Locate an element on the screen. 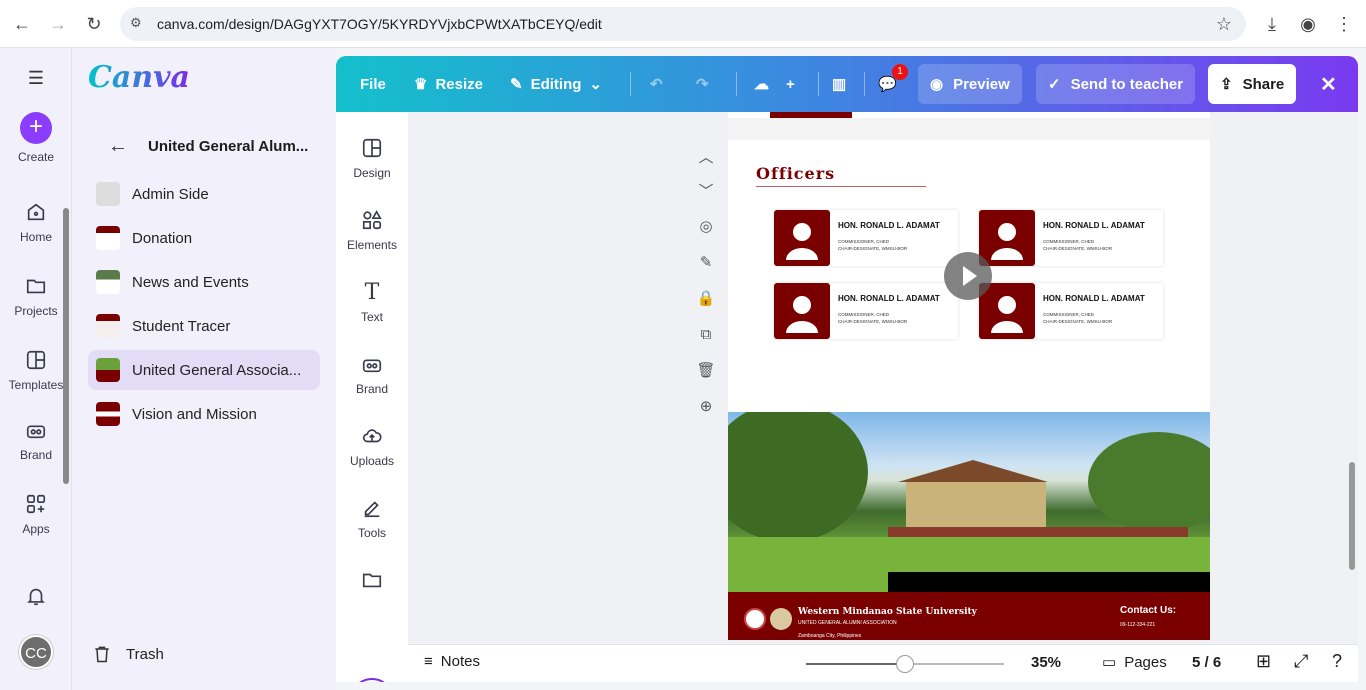 This screenshot has height=690, width=1366. projects-nav: Projects is located at coordinates (36, 296).